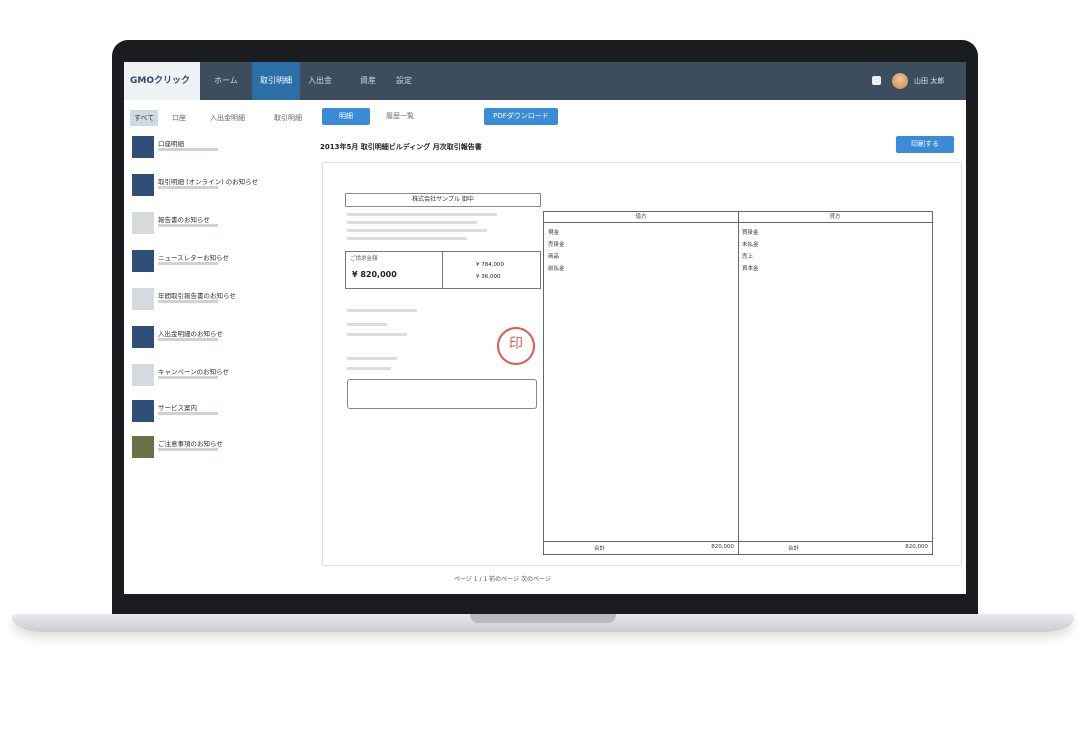 This screenshot has width=1084, height=733. What do you see at coordinates (488, 277) in the screenshot?
I see `amount-sub-2: ¥ 36,000` at bounding box center [488, 277].